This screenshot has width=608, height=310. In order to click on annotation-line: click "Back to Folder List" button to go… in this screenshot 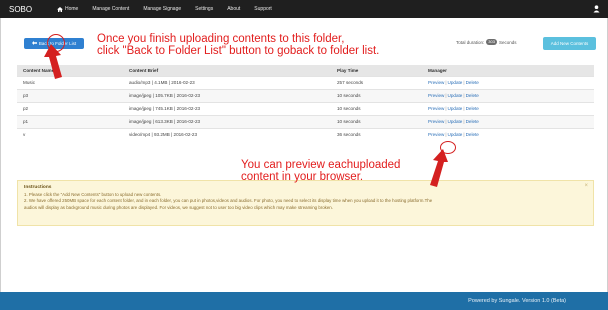, I will do `click(238, 51)`.